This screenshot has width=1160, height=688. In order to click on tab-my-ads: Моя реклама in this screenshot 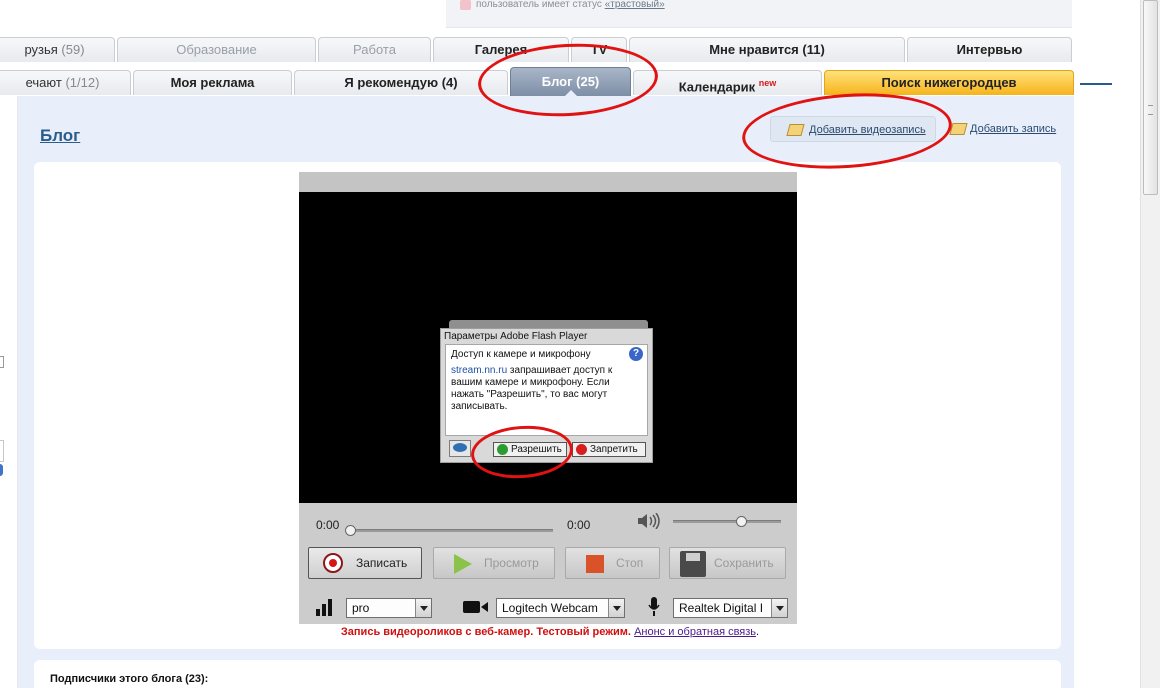, I will do `click(212, 82)`.